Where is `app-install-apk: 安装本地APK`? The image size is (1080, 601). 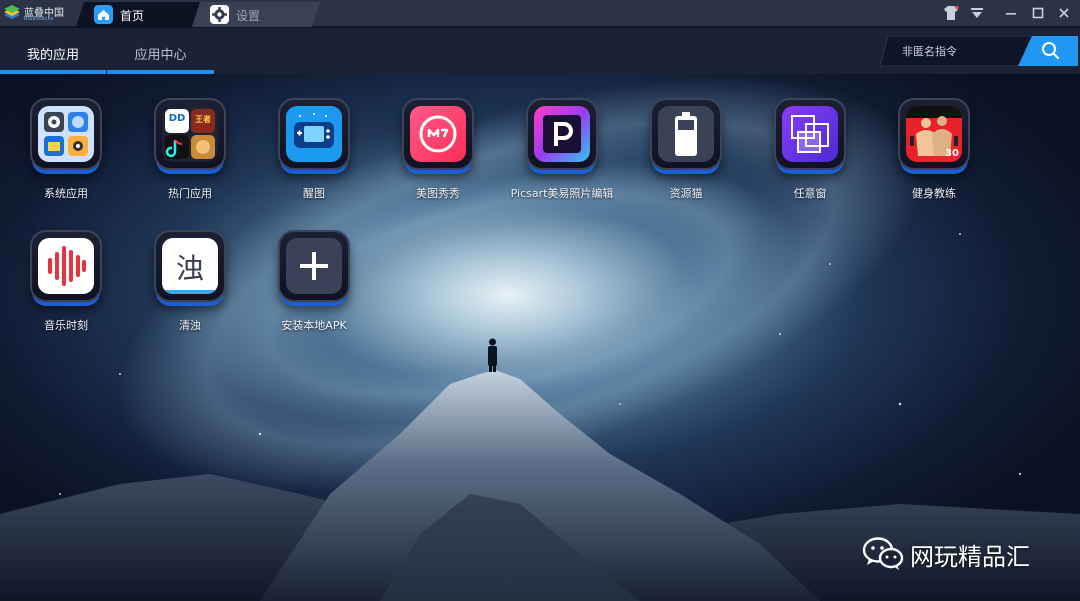 app-install-apk: 安装本地APK is located at coordinates (314, 290).